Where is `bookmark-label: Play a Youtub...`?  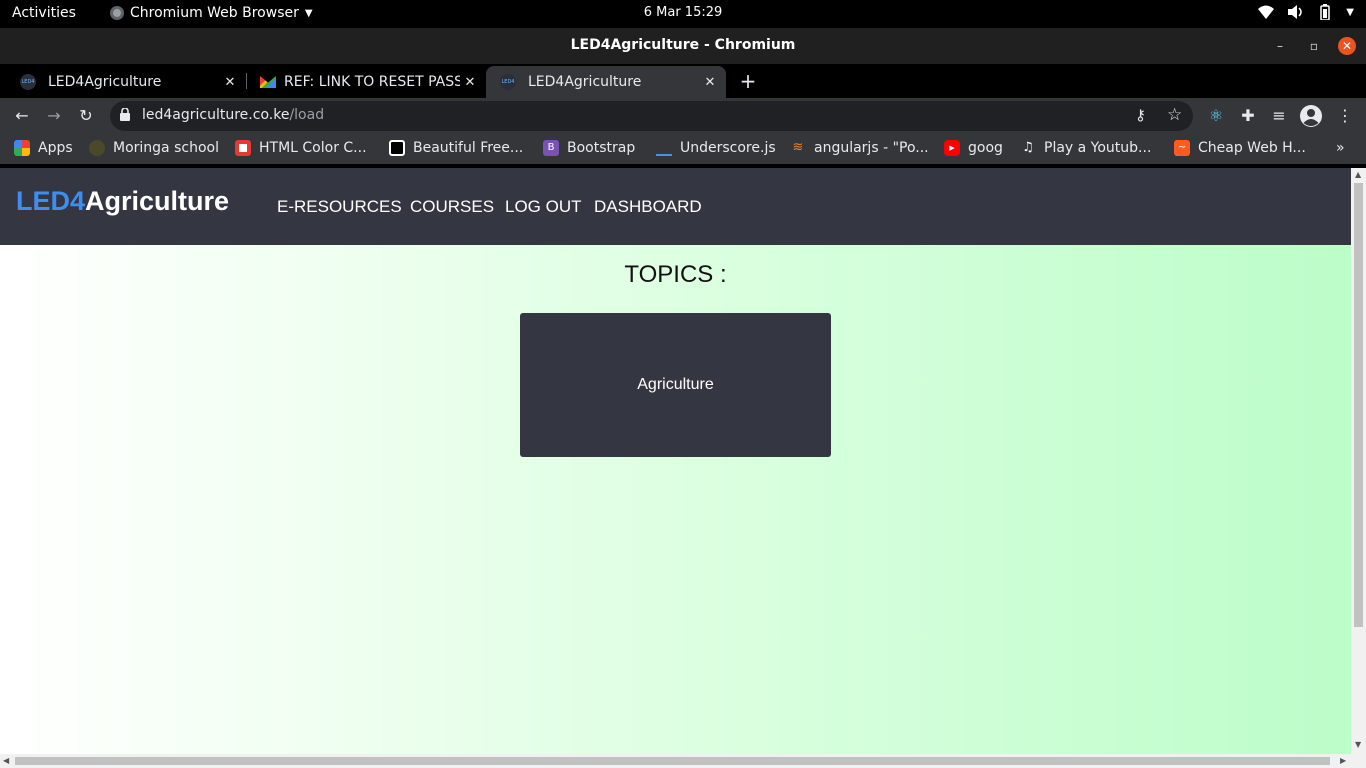
bookmark-label: Play a Youtub... is located at coordinates (1098, 148).